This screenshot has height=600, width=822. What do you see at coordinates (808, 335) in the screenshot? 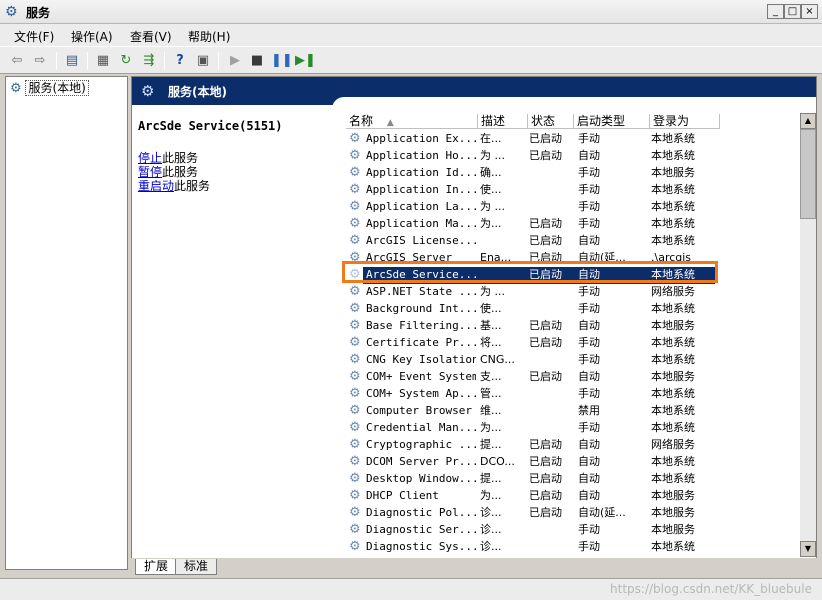
I see `vertical-scrollbar: ▲ ▼` at bounding box center [808, 335].